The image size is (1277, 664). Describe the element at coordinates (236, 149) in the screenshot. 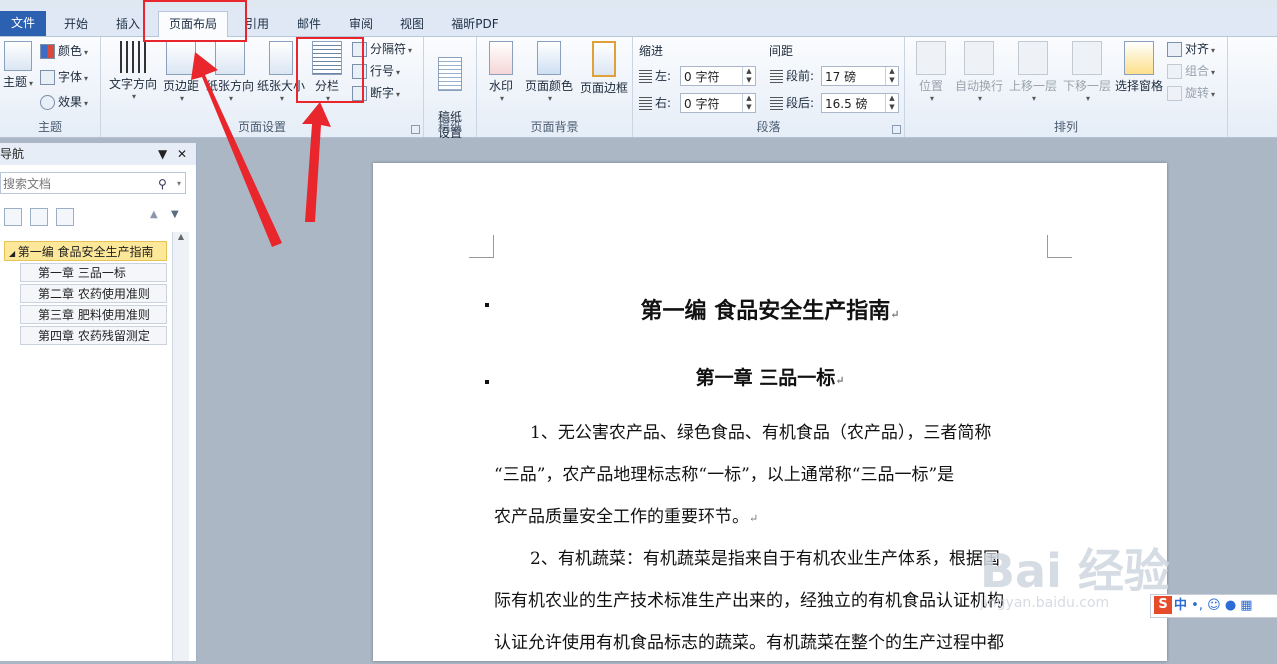

I see `arrow-to-page-layout` at that location.